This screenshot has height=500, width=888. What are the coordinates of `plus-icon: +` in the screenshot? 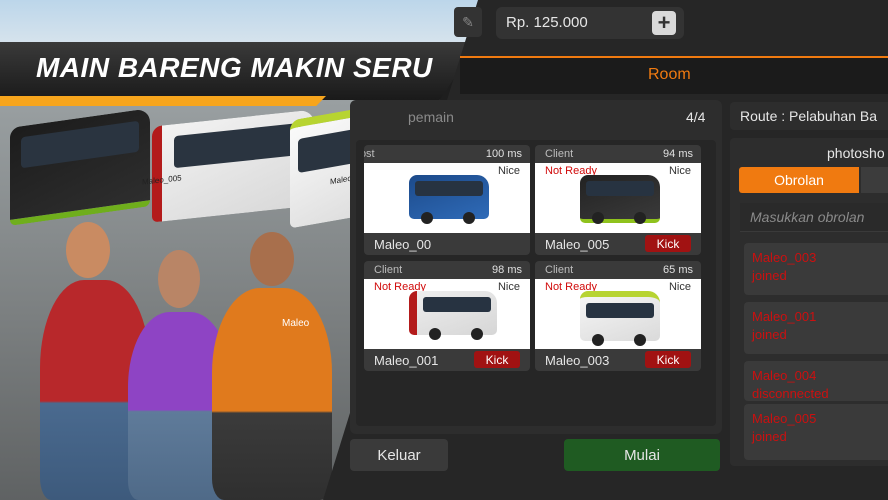 It's located at (664, 22).